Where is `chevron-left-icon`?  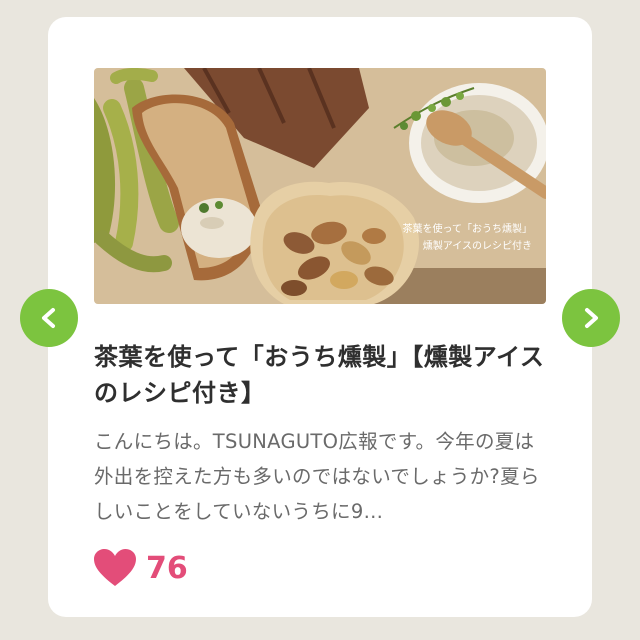 chevron-left-icon is located at coordinates (48, 318).